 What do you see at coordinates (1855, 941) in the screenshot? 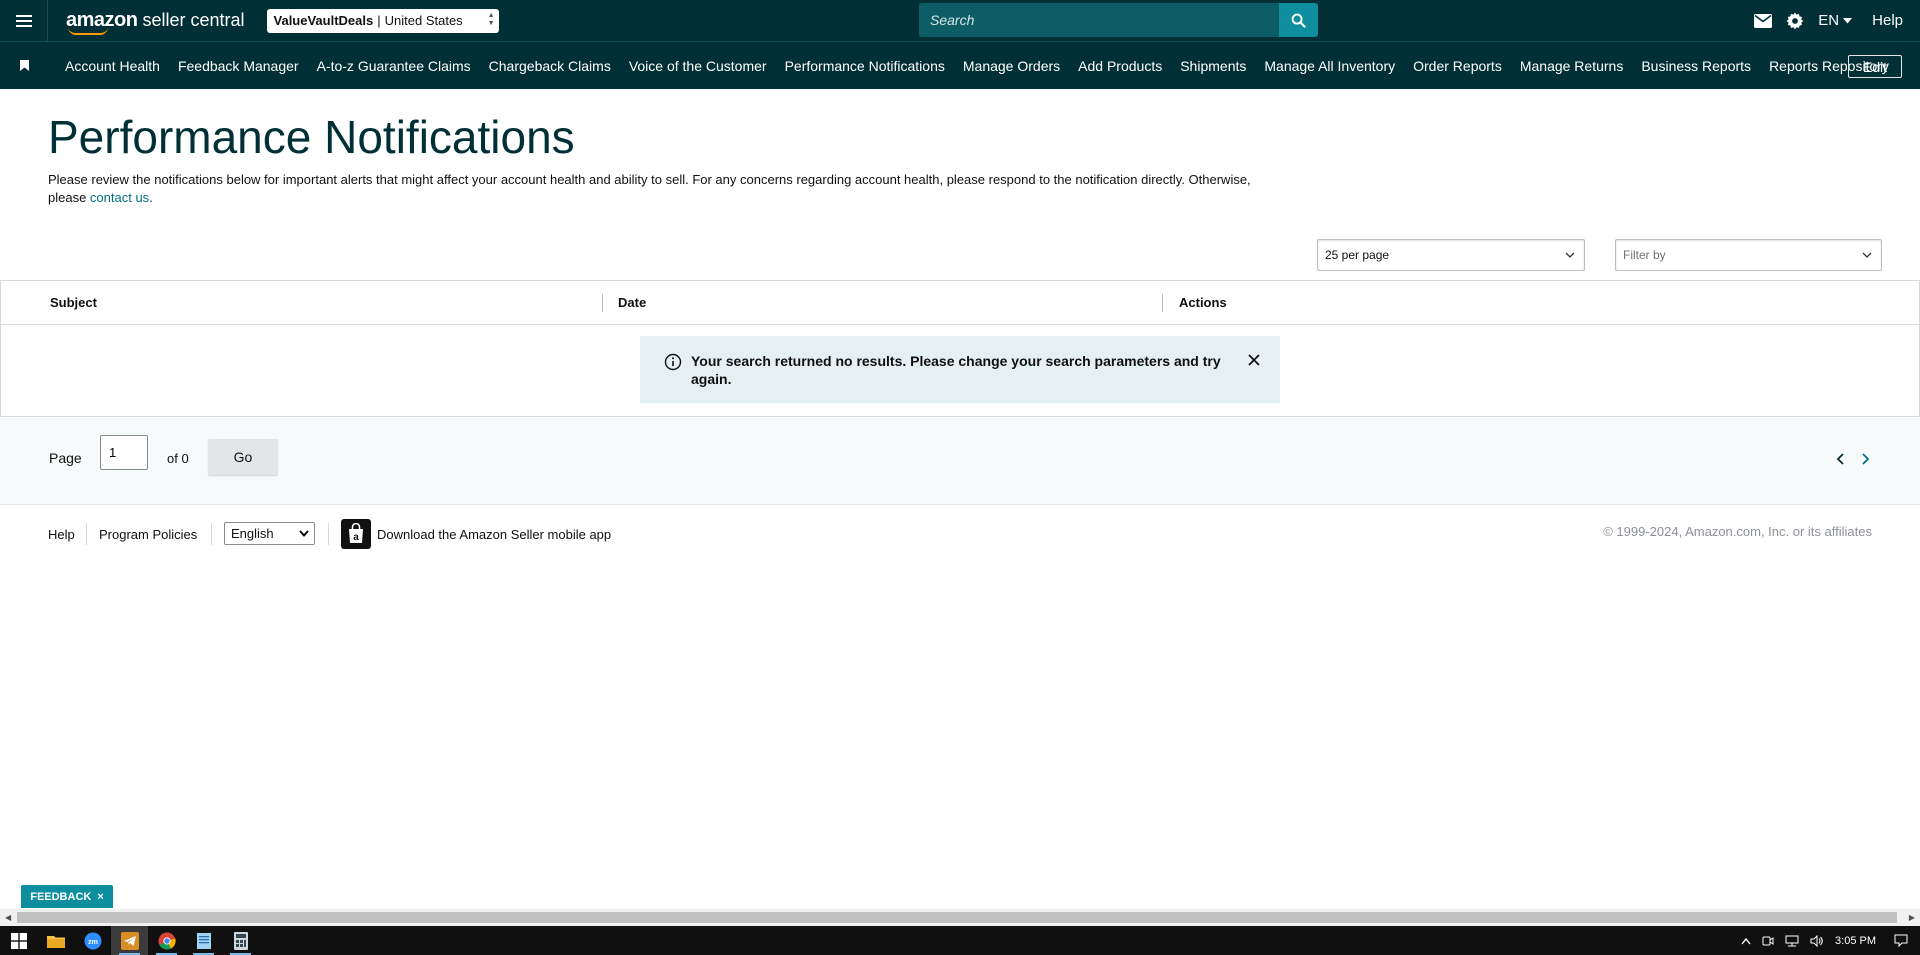
I see `clock: 3:05 PM` at bounding box center [1855, 941].